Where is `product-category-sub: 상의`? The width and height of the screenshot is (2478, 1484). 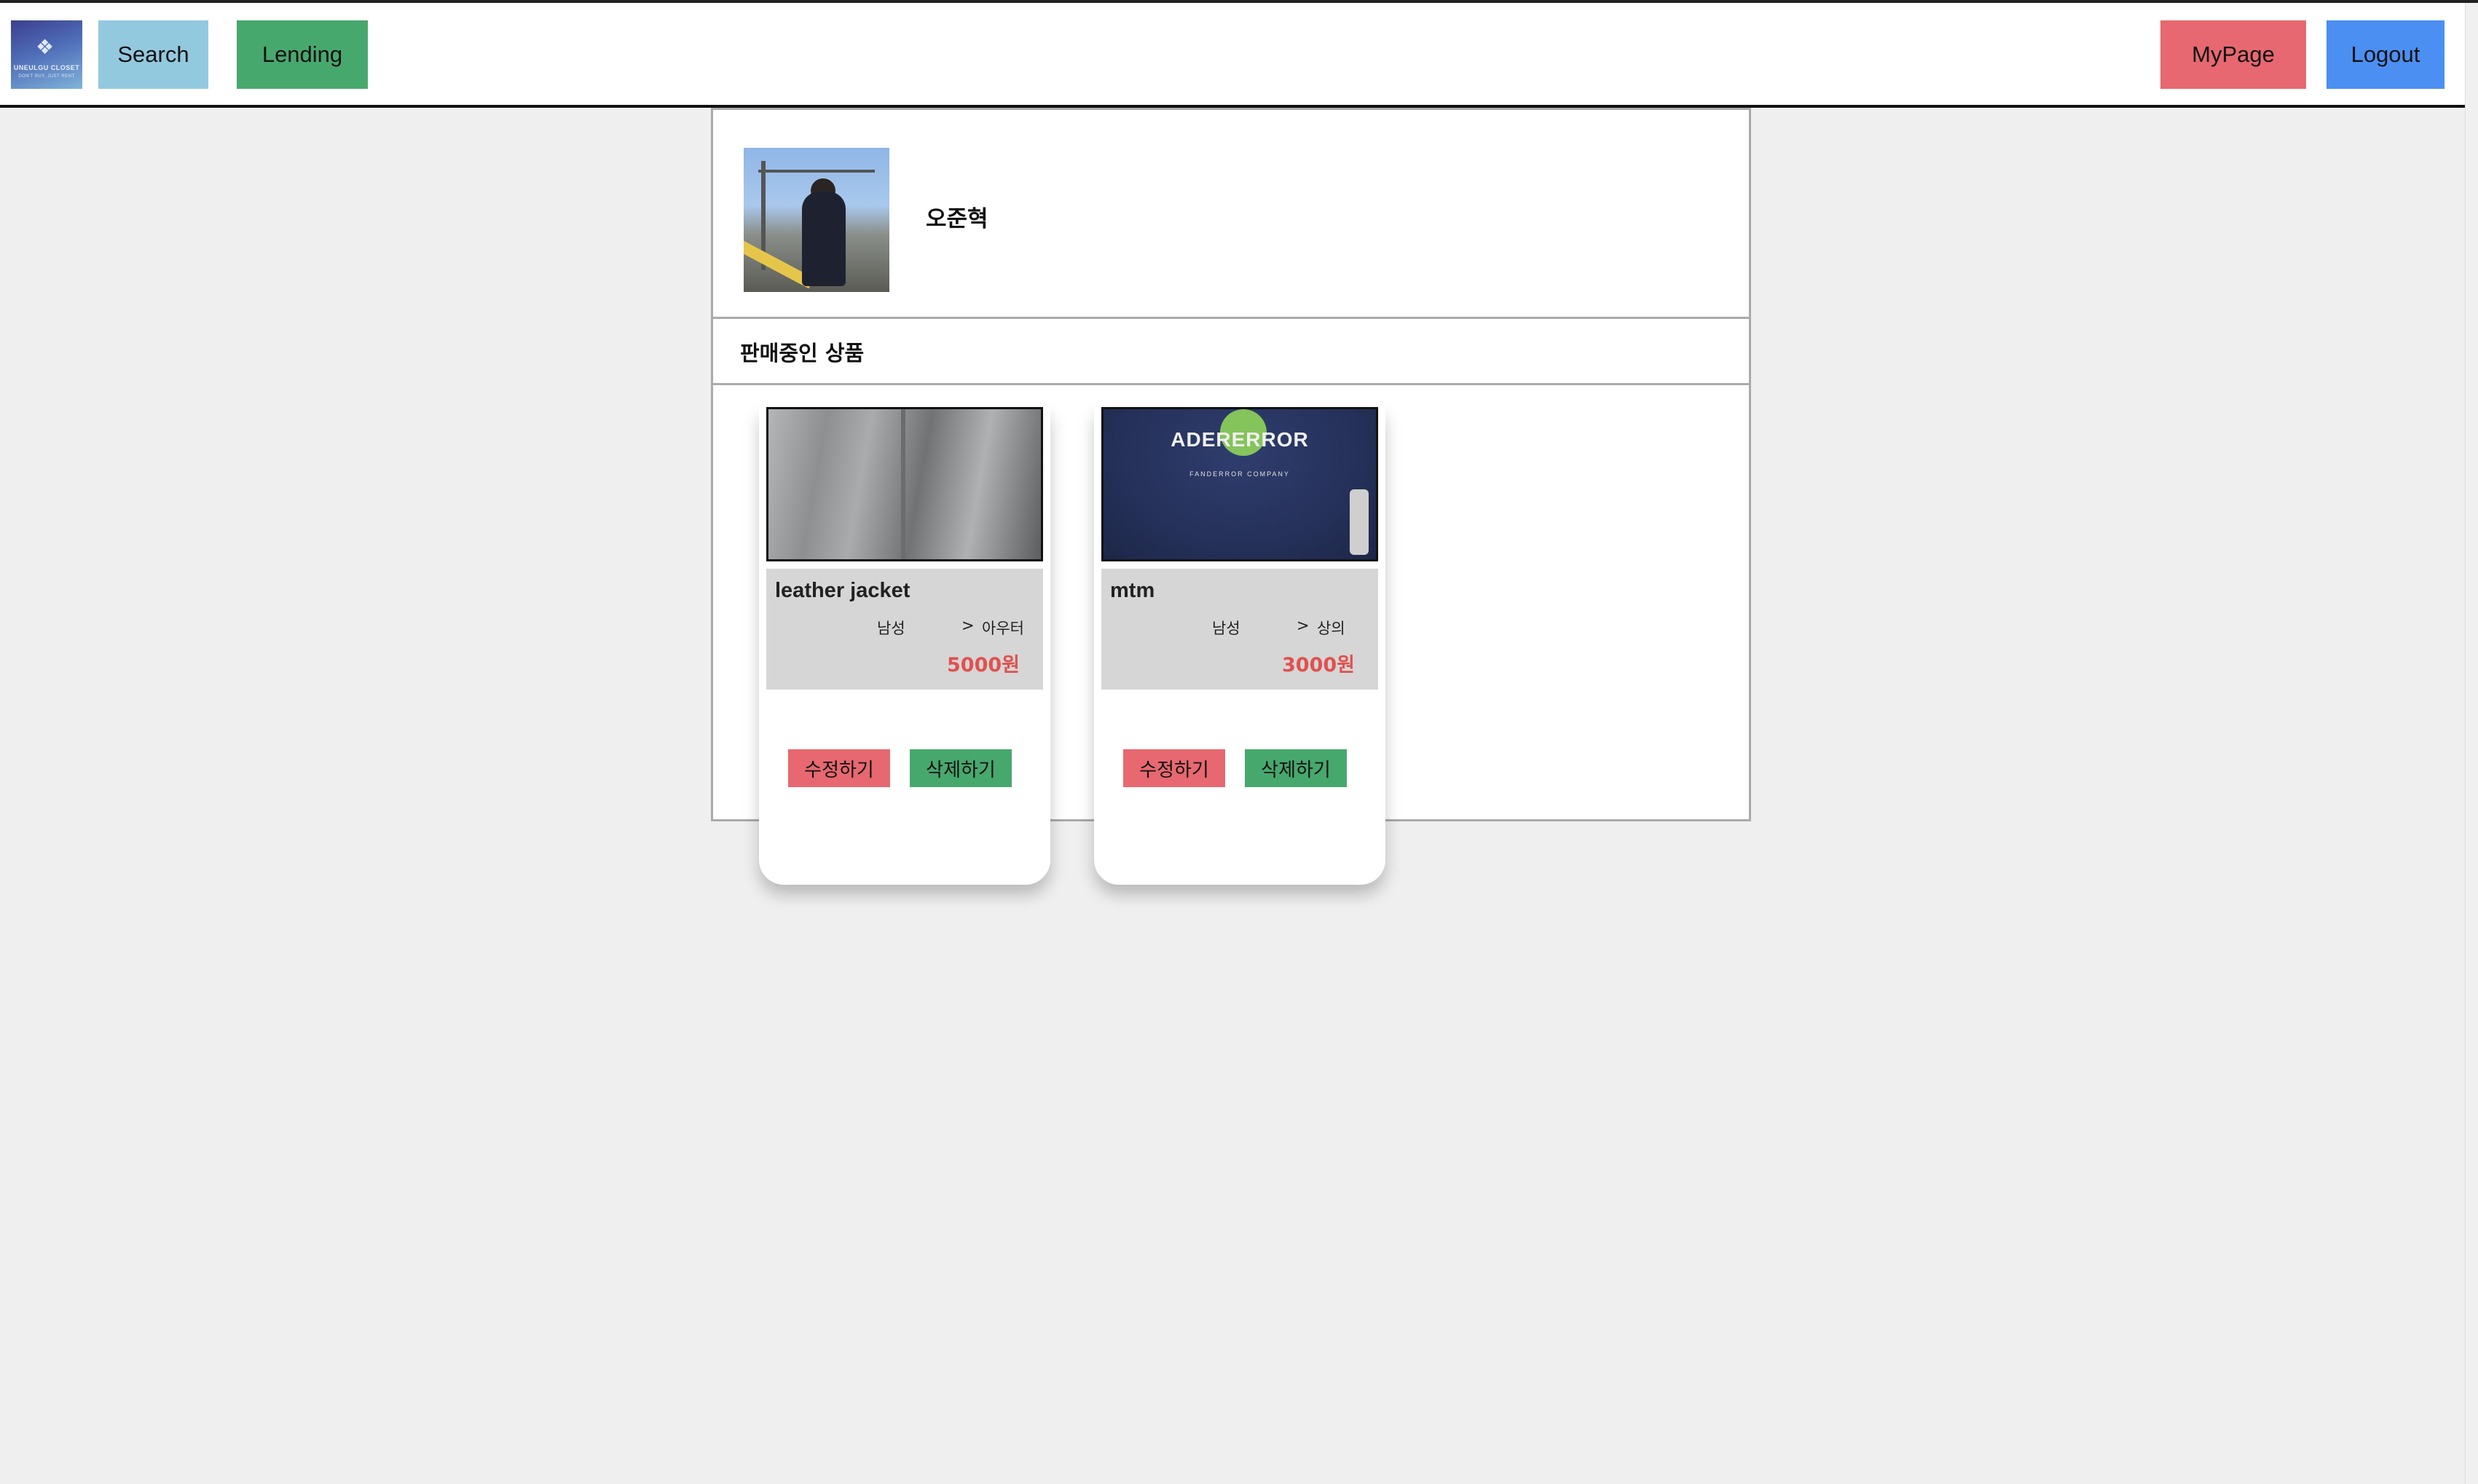 product-category-sub: 상의 is located at coordinates (1331, 628).